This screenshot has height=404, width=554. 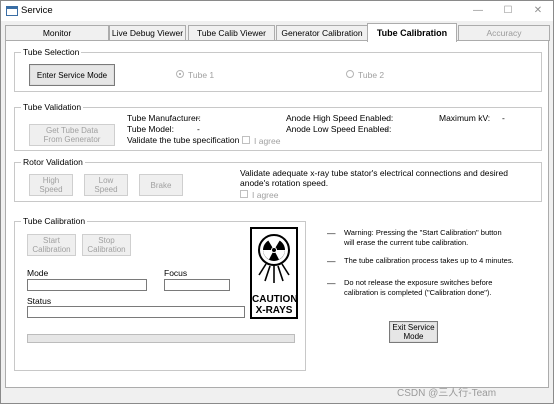 What do you see at coordinates (465, 118) in the screenshot?
I see `max-kv-label: Maximum kV:` at bounding box center [465, 118].